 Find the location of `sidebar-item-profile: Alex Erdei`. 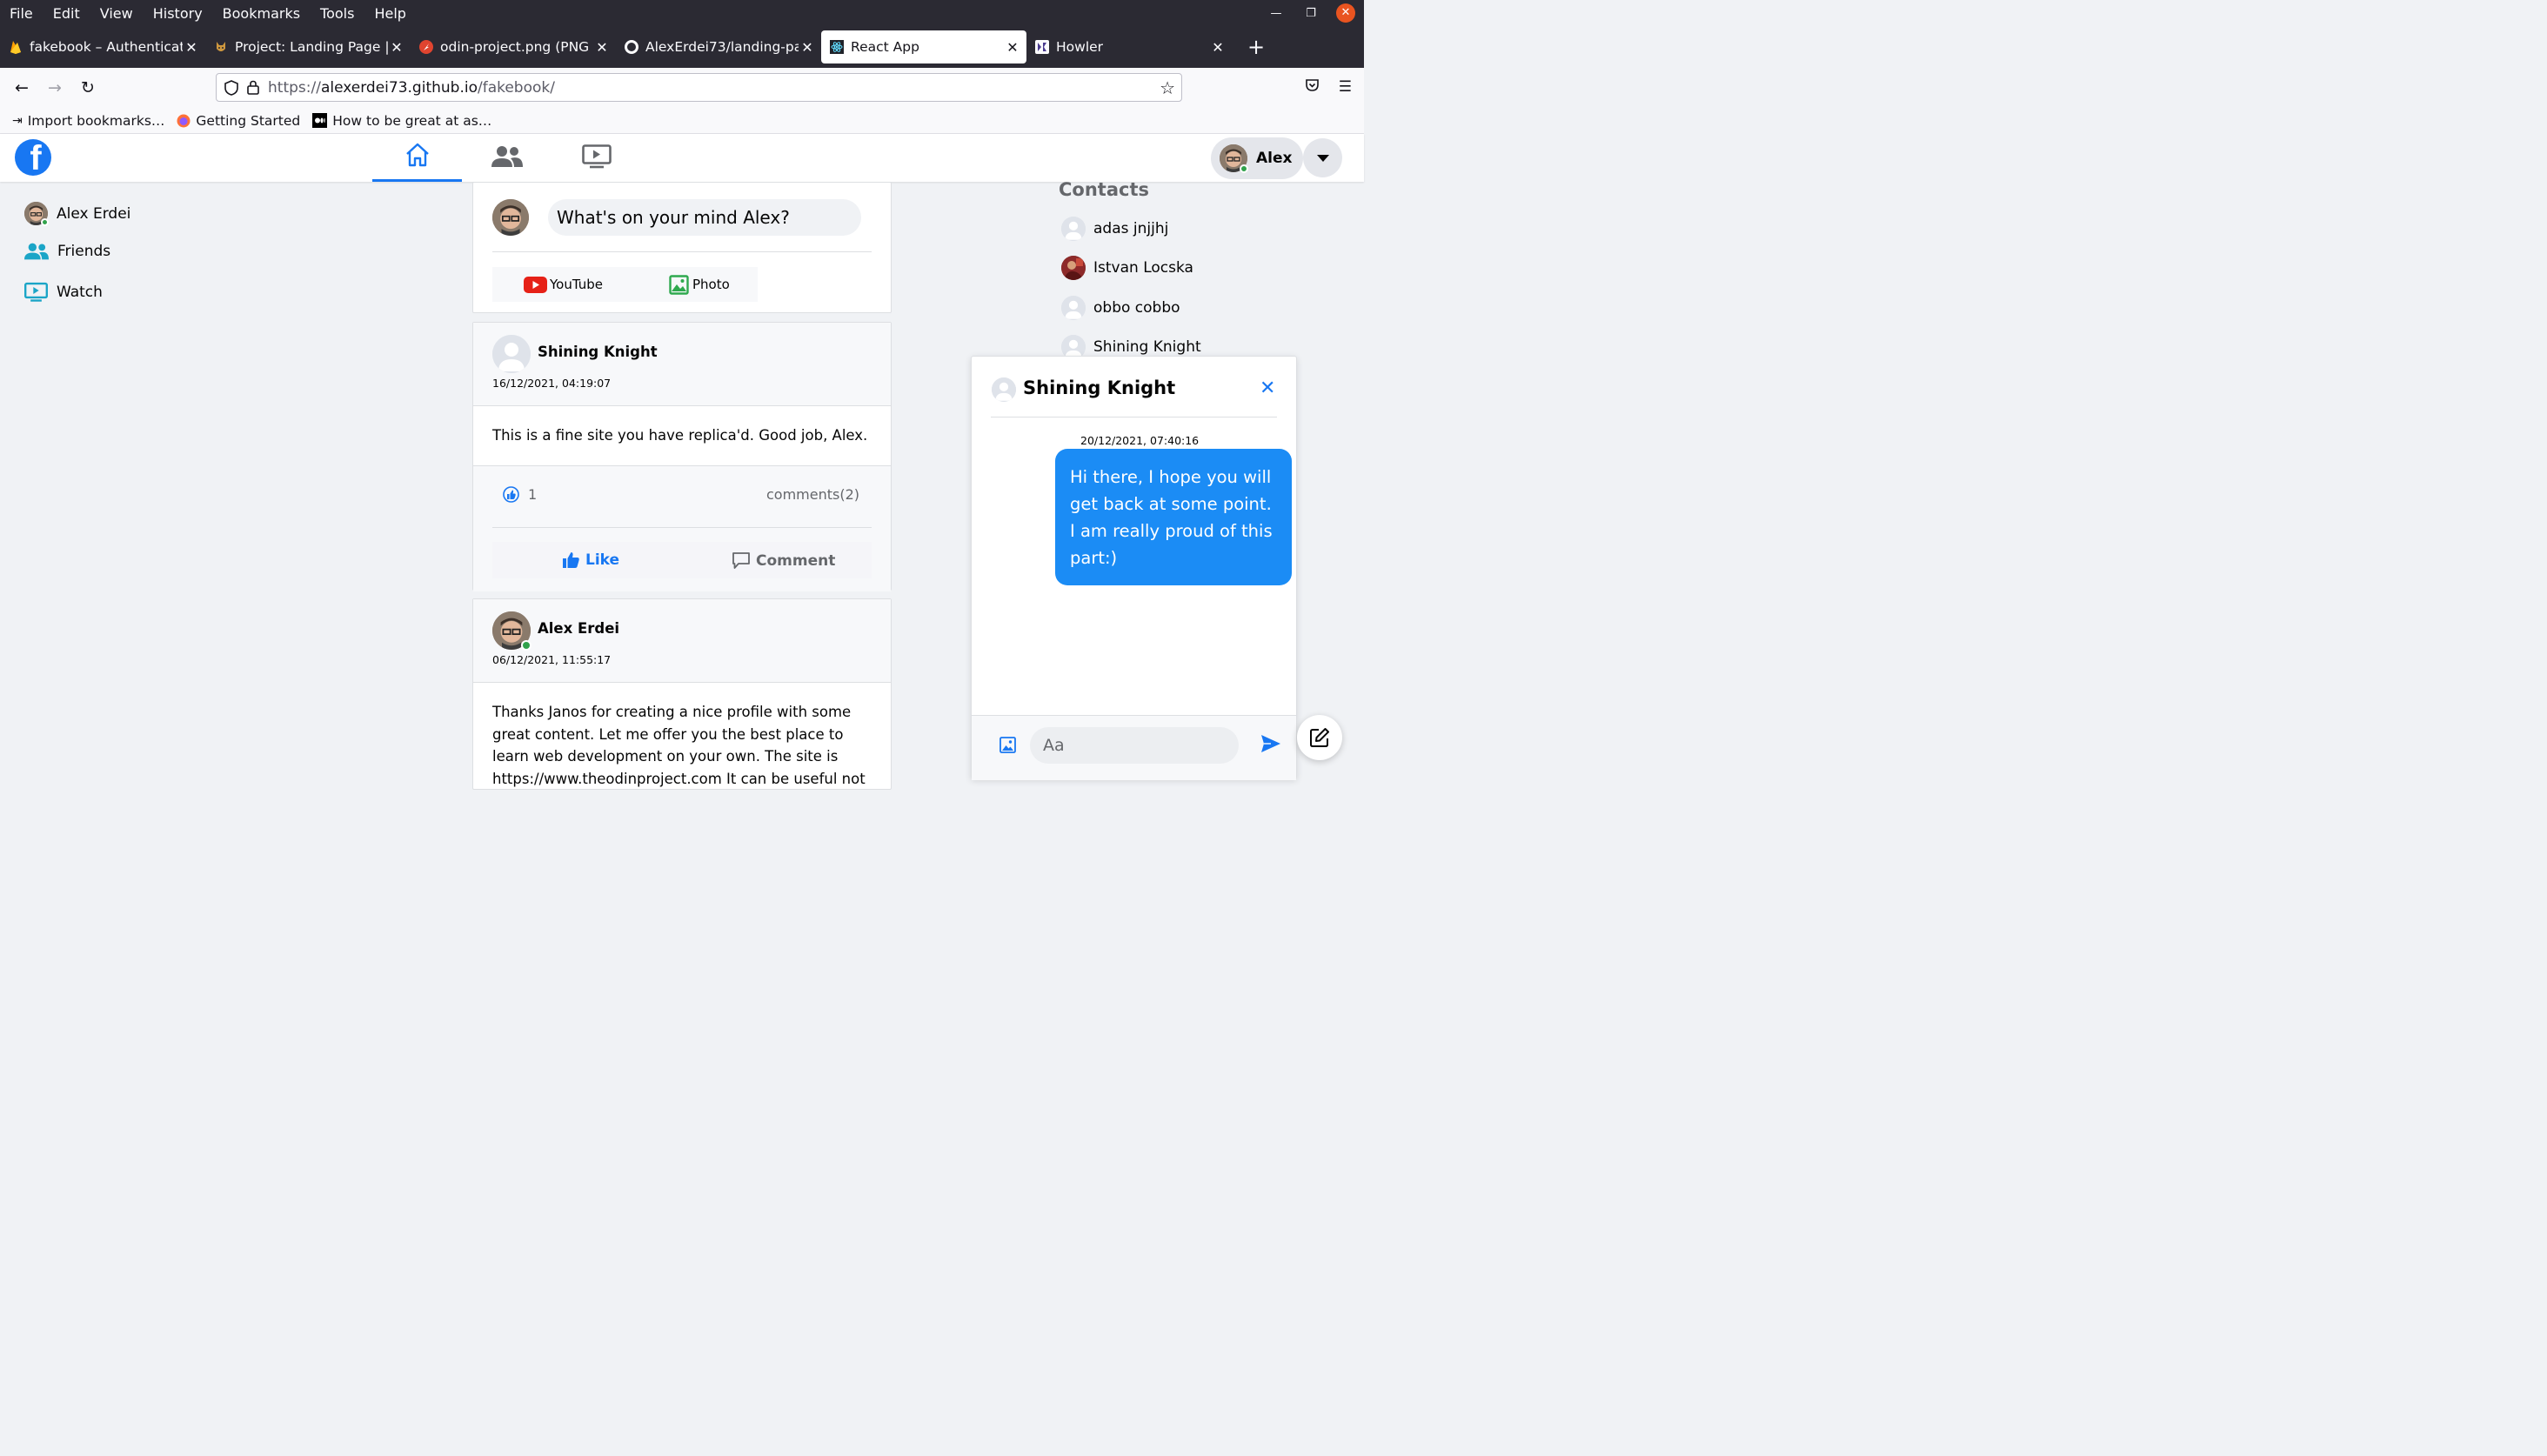

sidebar-item-profile: Alex Erdei is located at coordinates (77, 214).